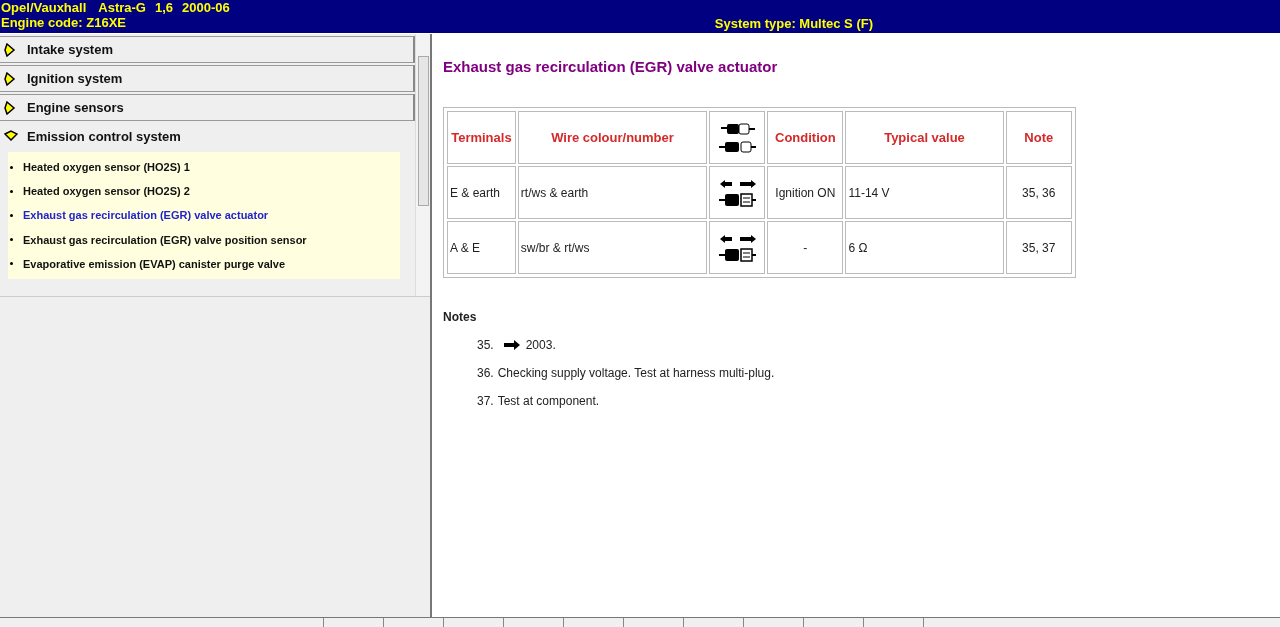  Describe the element at coordinates (485, 373) in the screenshot. I see `note-number: 36.` at that location.